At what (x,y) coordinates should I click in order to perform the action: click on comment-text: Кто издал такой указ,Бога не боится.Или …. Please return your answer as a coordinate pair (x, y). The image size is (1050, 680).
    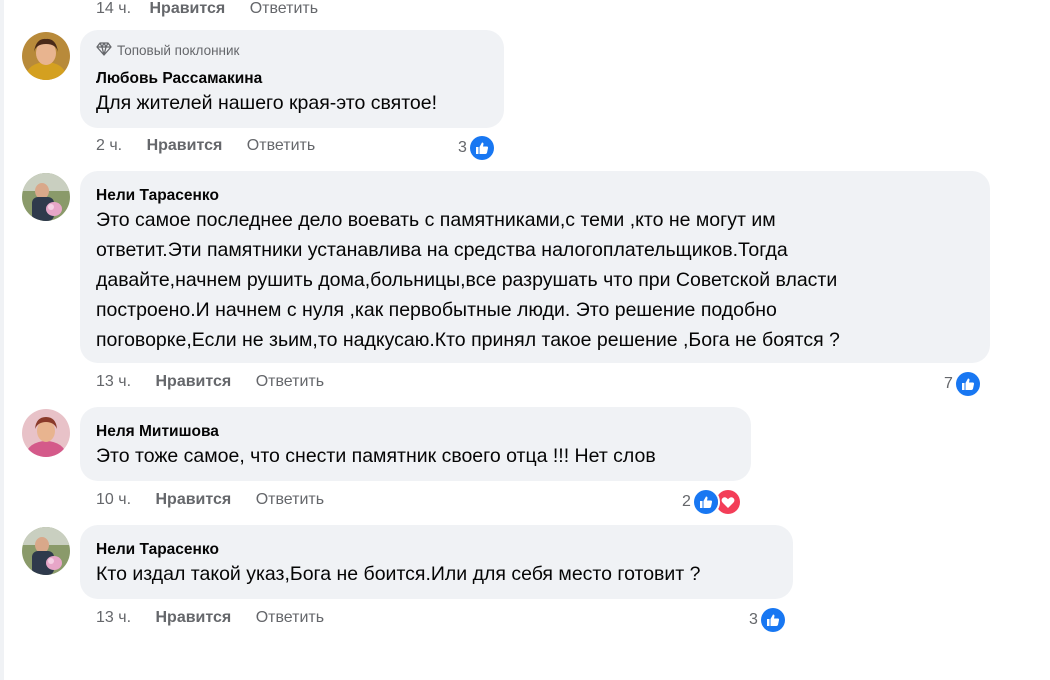
    Looking at the image, I should click on (398, 574).